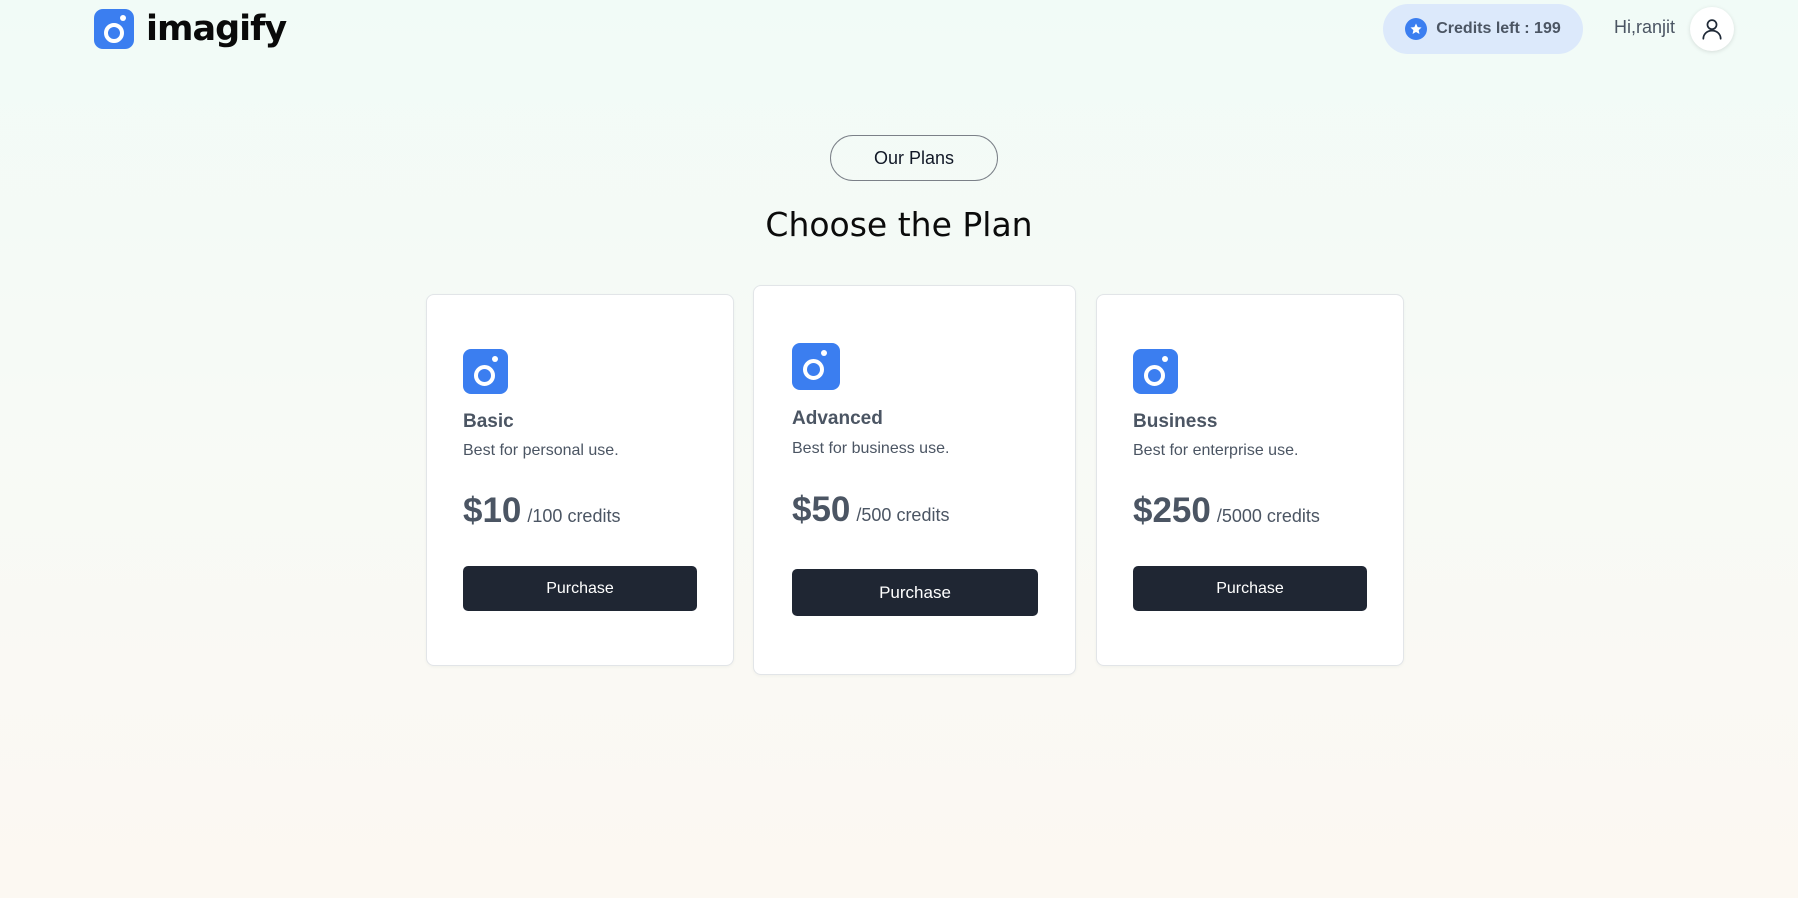  Describe the element at coordinates (1172, 510) in the screenshot. I see `price-amount: $250` at that location.